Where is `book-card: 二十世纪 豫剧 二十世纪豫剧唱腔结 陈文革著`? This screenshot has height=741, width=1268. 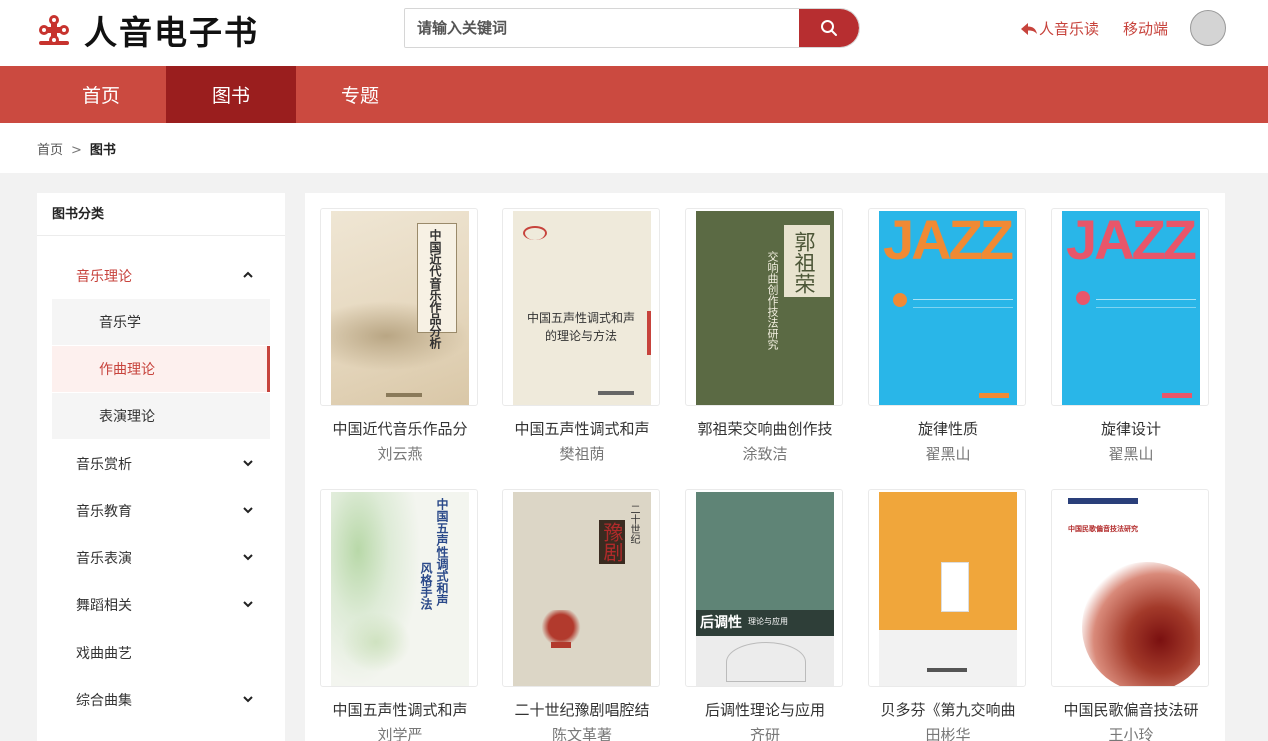 book-card: 二十世纪 豫剧 二十世纪豫剧唱腔结 陈文革著 is located at coordinates (582, 615).